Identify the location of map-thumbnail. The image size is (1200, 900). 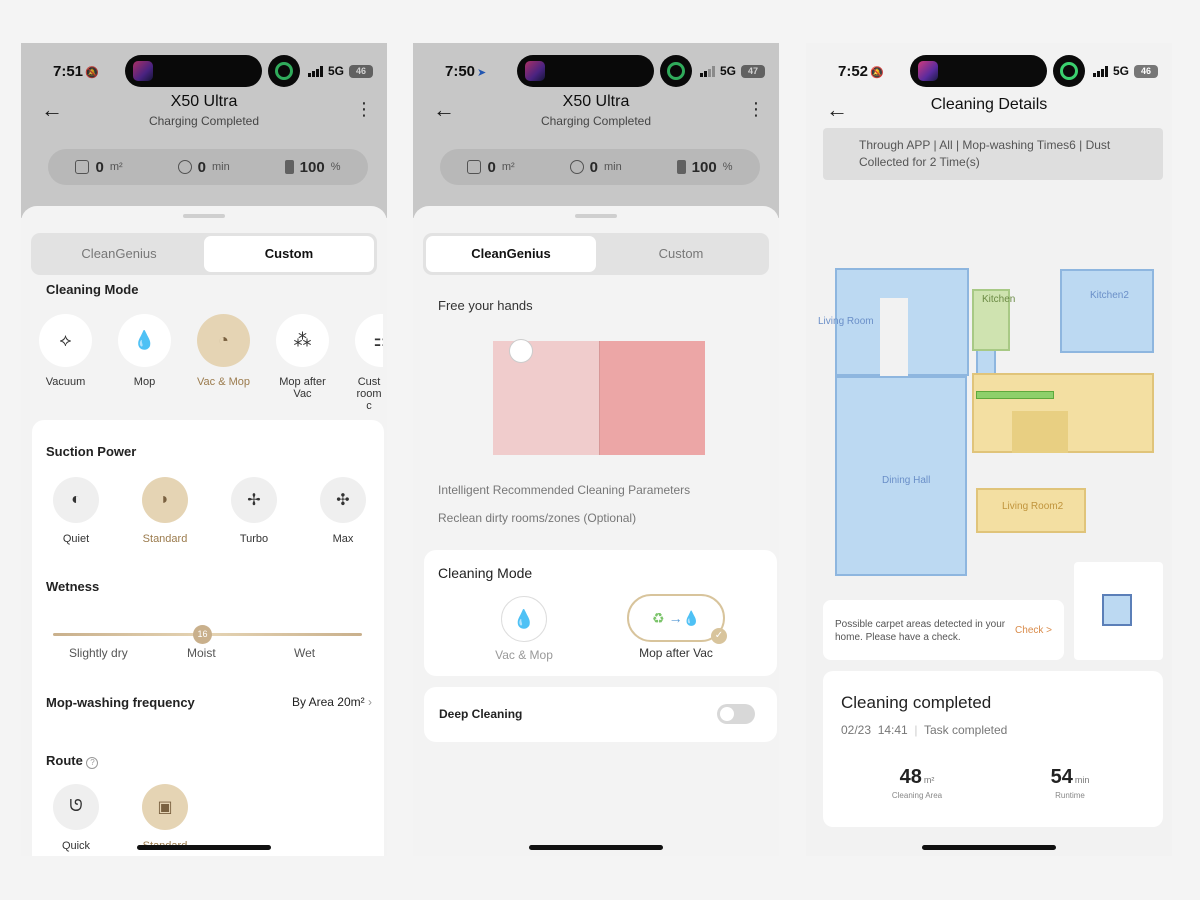
(1118, 611).